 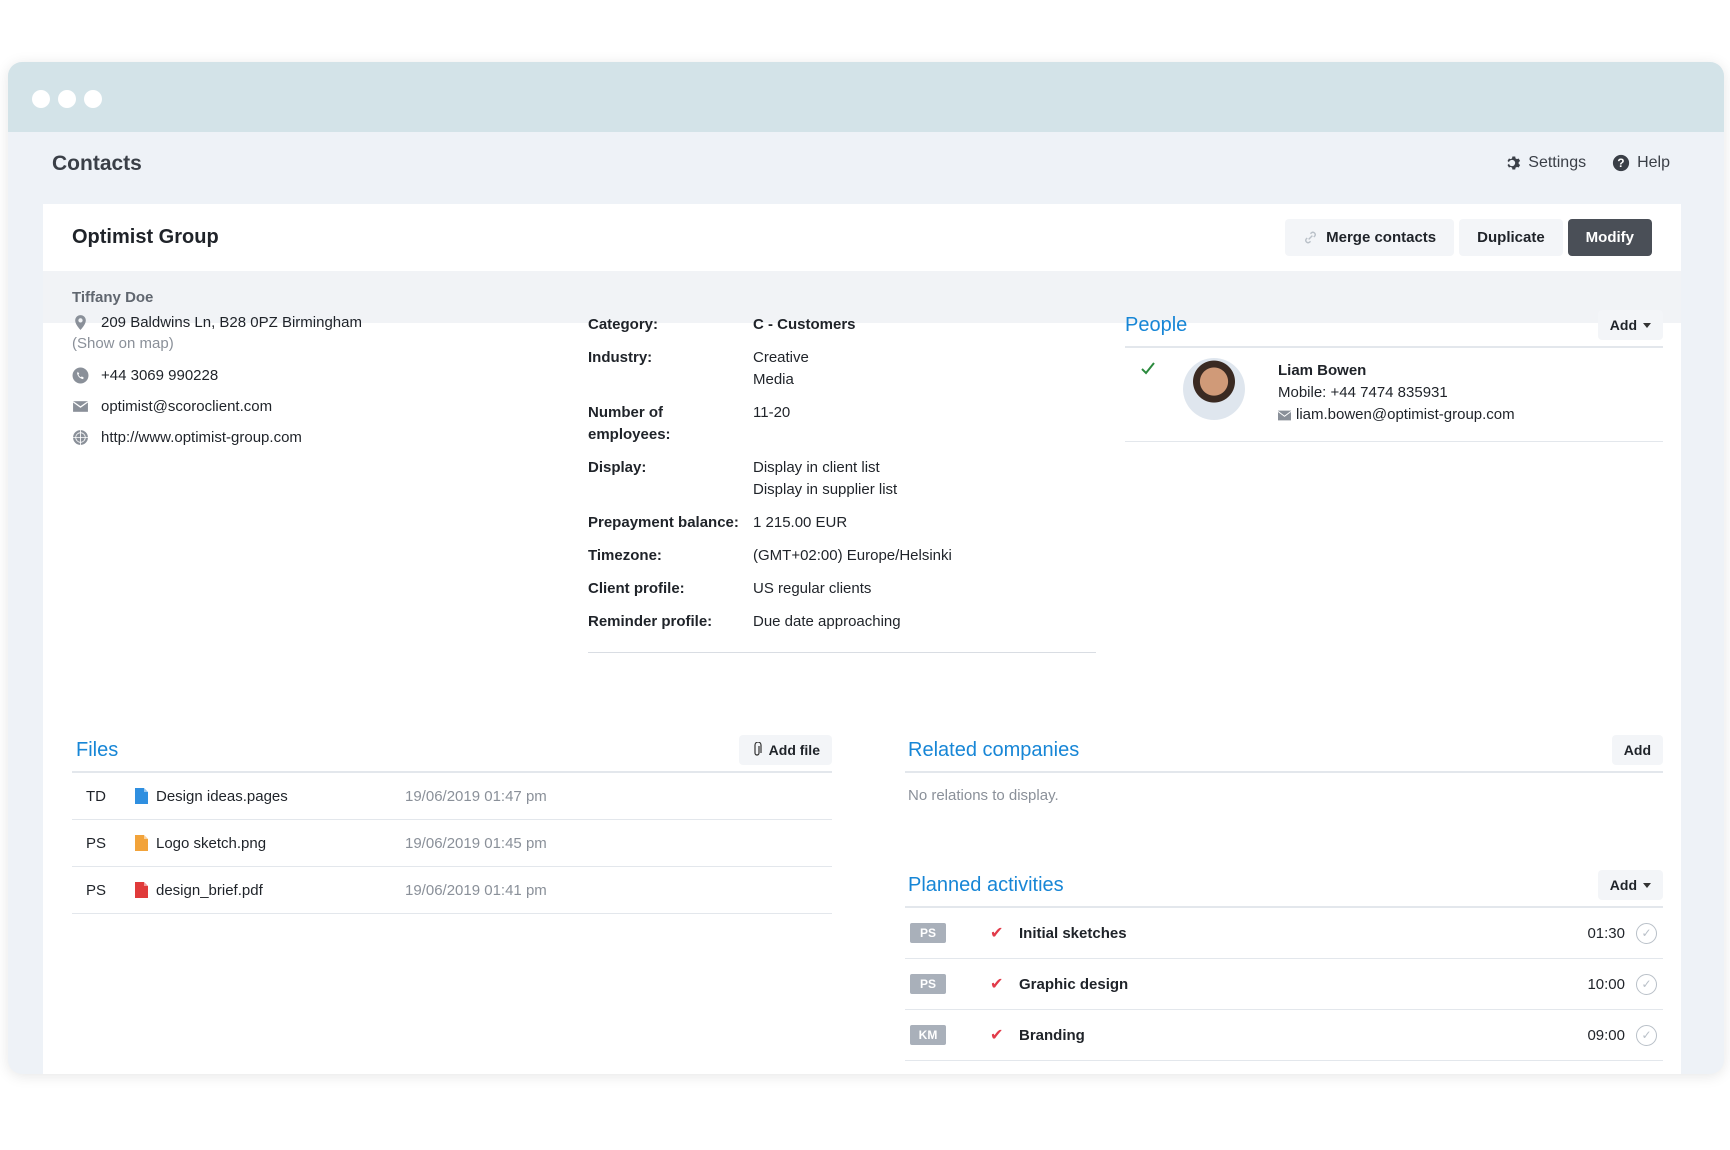 I want to click on detail-row: Category: C - Customers, so click(x=842, y=325).